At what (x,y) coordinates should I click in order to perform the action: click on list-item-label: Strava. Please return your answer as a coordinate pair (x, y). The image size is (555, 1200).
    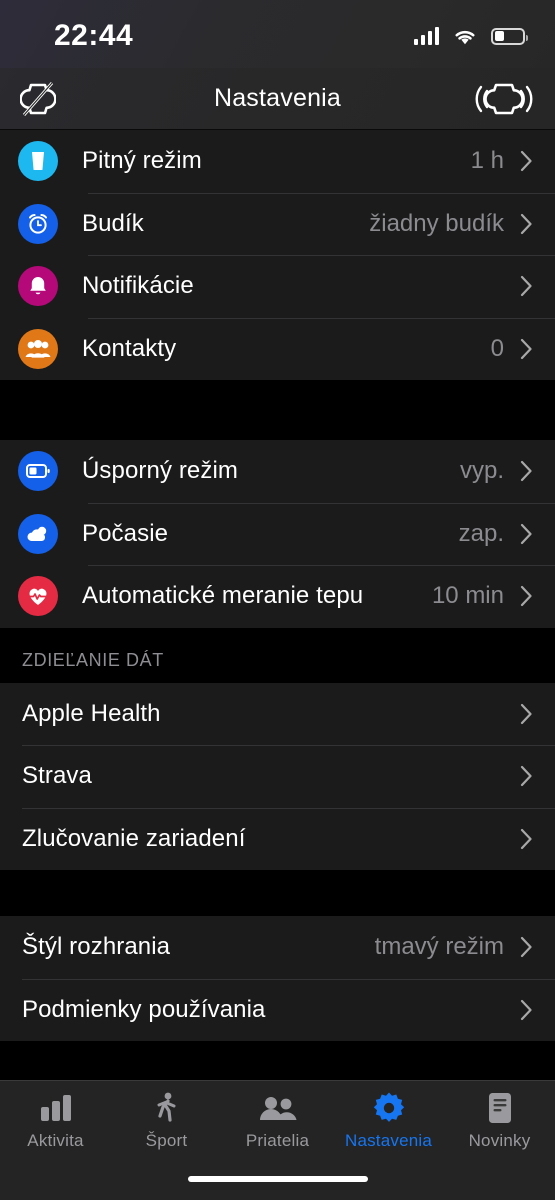
    Looking at the image, I should click on (57, 776).